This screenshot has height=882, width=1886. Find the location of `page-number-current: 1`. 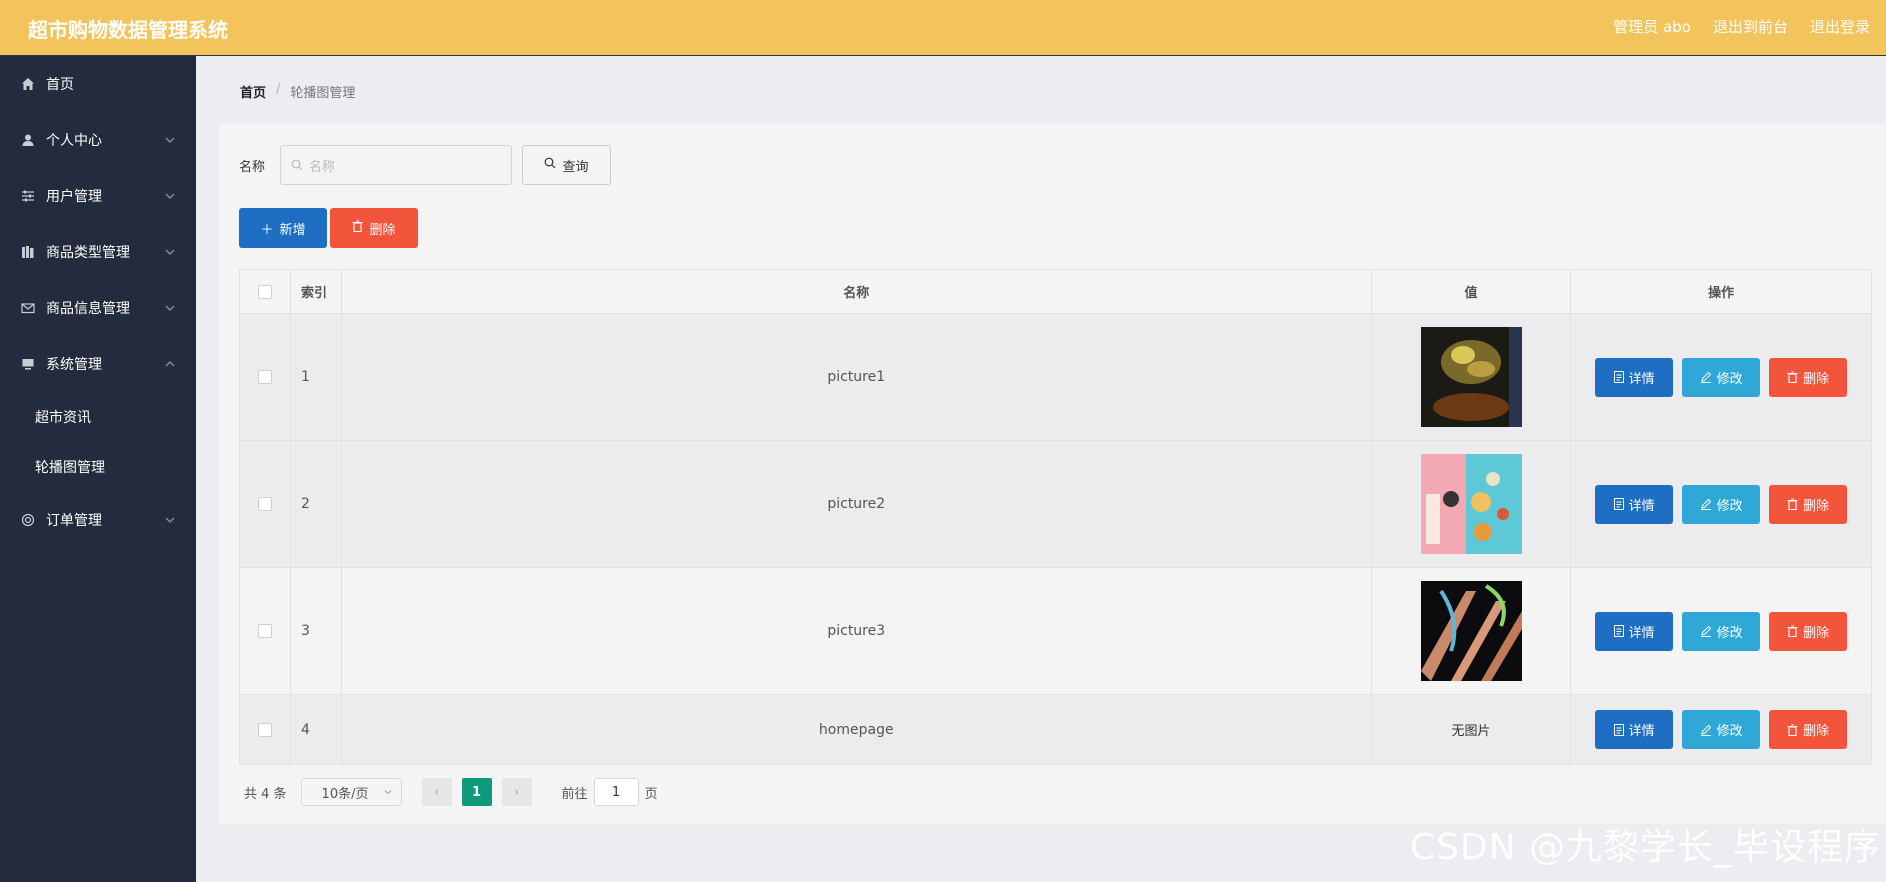

page-number-current: 1 is located at coordinates (476, 792).